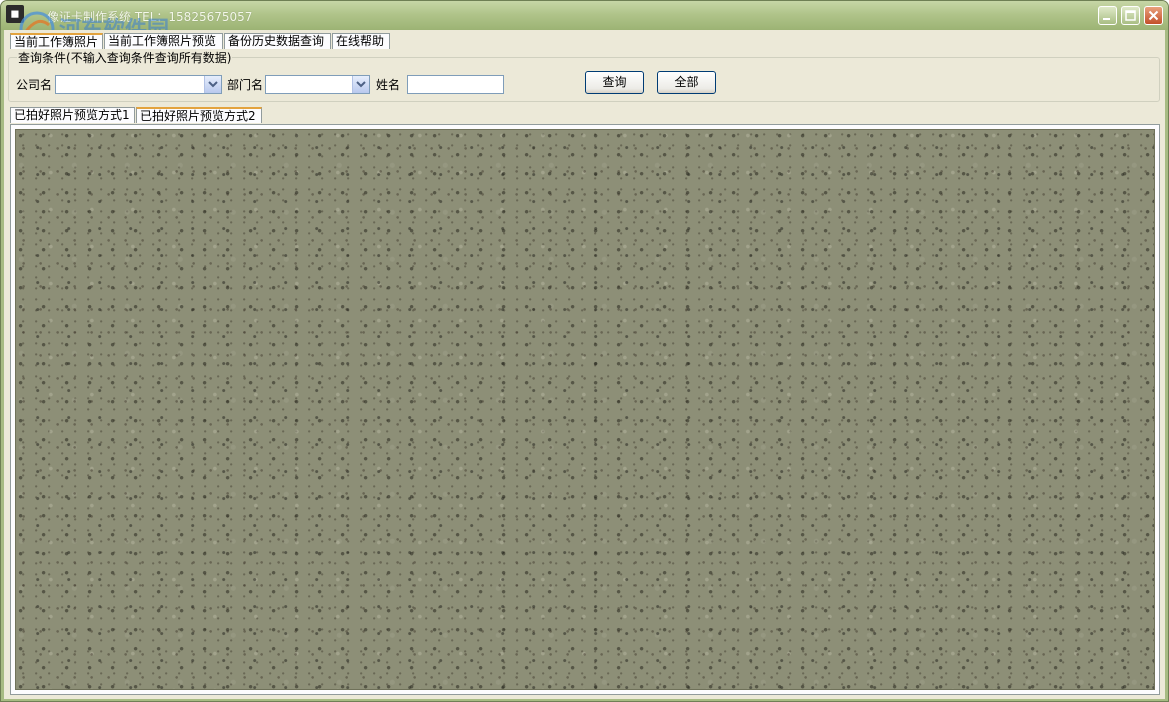 This screenshot has height=702, width=1169. What do you see at coordinates (584, 75) in the screenshot?
I see `query-groupbox: 查询条件(不输入查询条件查询所有数据) 公司名 部门名 姓名 查询 全部` at bounding box center [584, 75].